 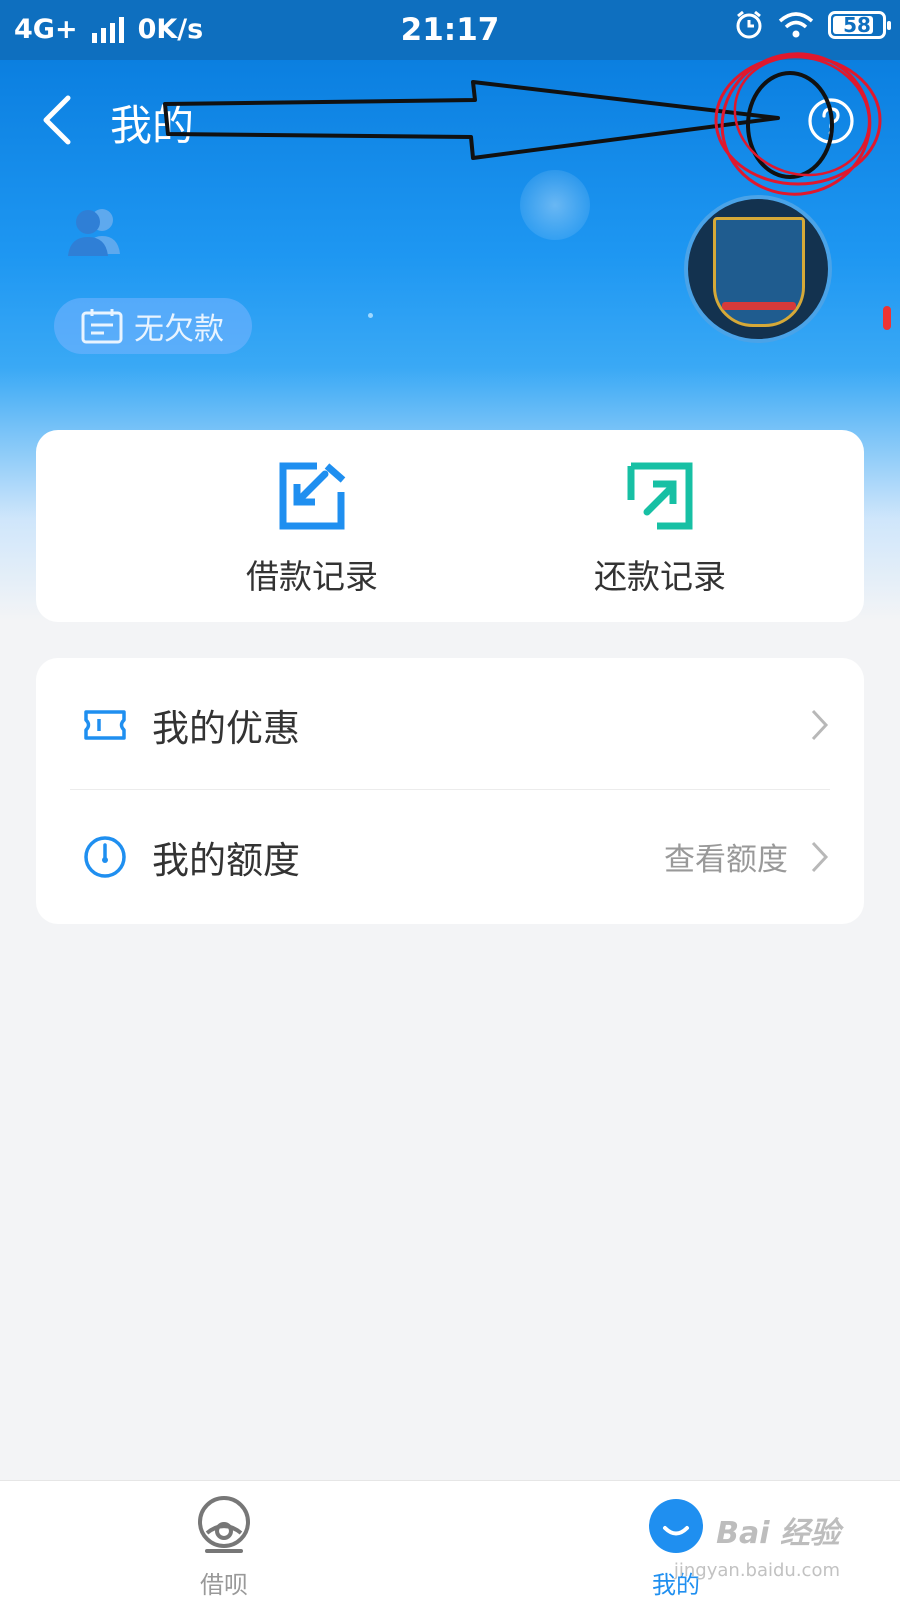 I want to click on menu-item-quota: 我的额度 查看额度, so click(x=450, y=856).